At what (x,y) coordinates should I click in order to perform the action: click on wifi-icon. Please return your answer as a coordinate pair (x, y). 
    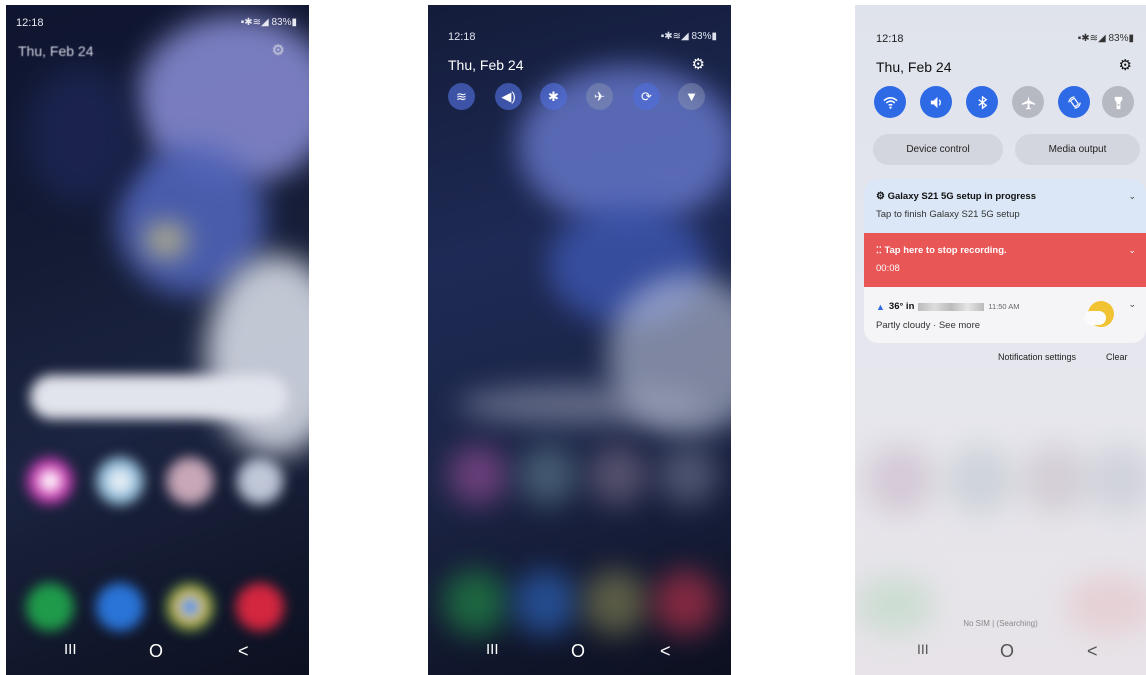
    Looking at the image, I should click on (890, 102).